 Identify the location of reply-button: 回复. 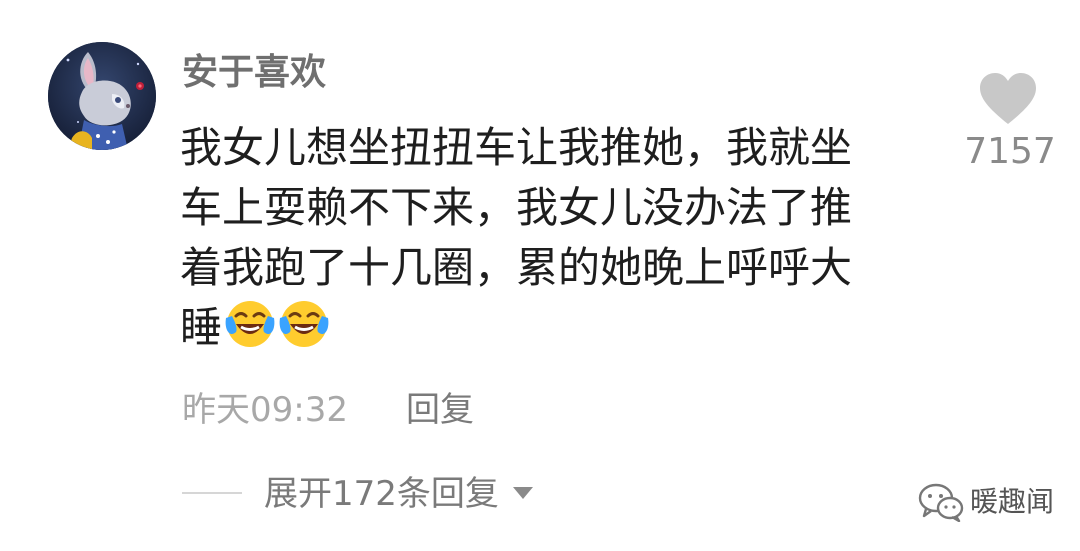
(440, 410).